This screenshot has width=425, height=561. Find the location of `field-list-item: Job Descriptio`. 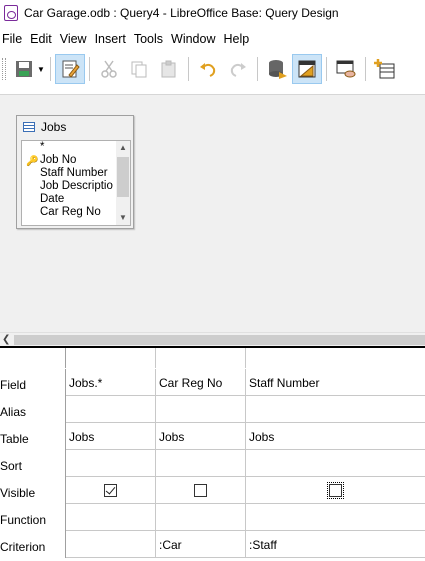

field-list-item: Job Descriptio is located at coordinates (76, 186).